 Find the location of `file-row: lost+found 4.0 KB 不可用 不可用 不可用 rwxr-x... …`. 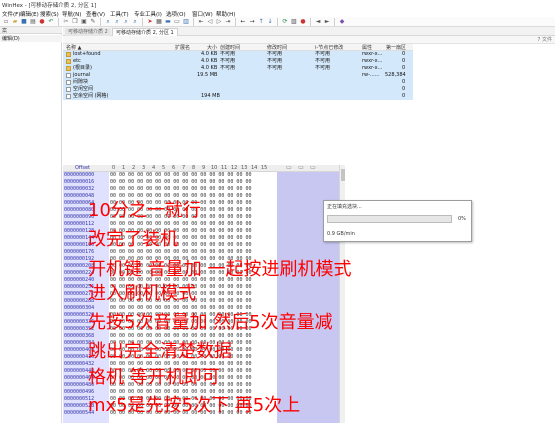

file-row: lost+found 4.0 KB 不可用 不可用 不可用 rwxr-x... … is located at coordinates (238, 54).